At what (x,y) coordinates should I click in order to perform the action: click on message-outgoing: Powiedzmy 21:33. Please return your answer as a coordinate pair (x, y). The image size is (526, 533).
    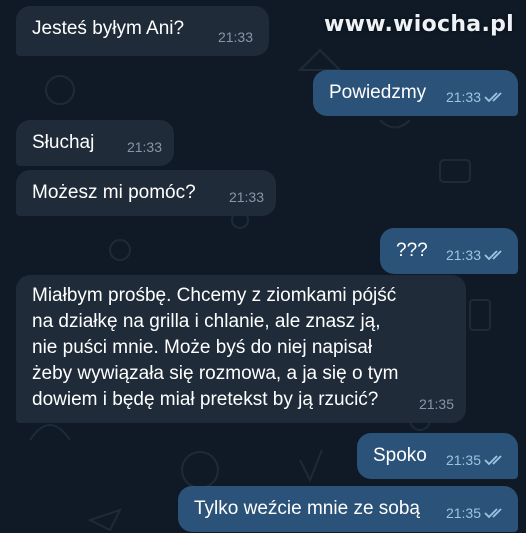
    Looking at the image, I should click on (415, 93).